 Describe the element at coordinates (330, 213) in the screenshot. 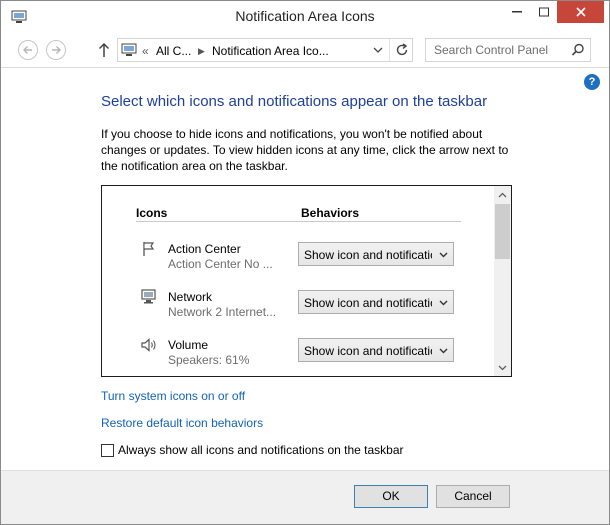

I see `column-header-behaviors: Behaviors` at that location.